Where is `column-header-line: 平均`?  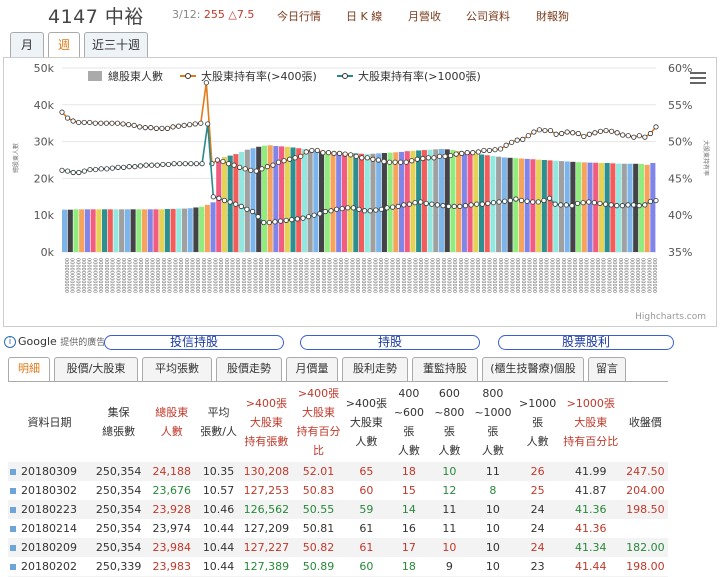 column-header-line: 平均 is located at coordinates (218, 412).